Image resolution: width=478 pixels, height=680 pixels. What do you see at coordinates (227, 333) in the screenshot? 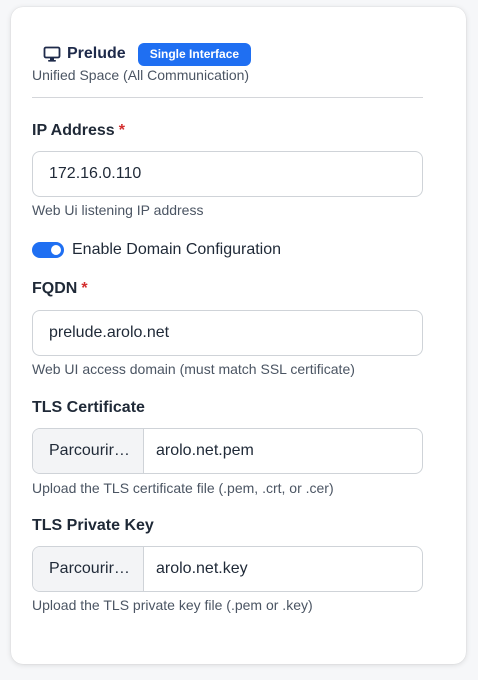
I see `fqdn-input` at bounding box center [227, 333].